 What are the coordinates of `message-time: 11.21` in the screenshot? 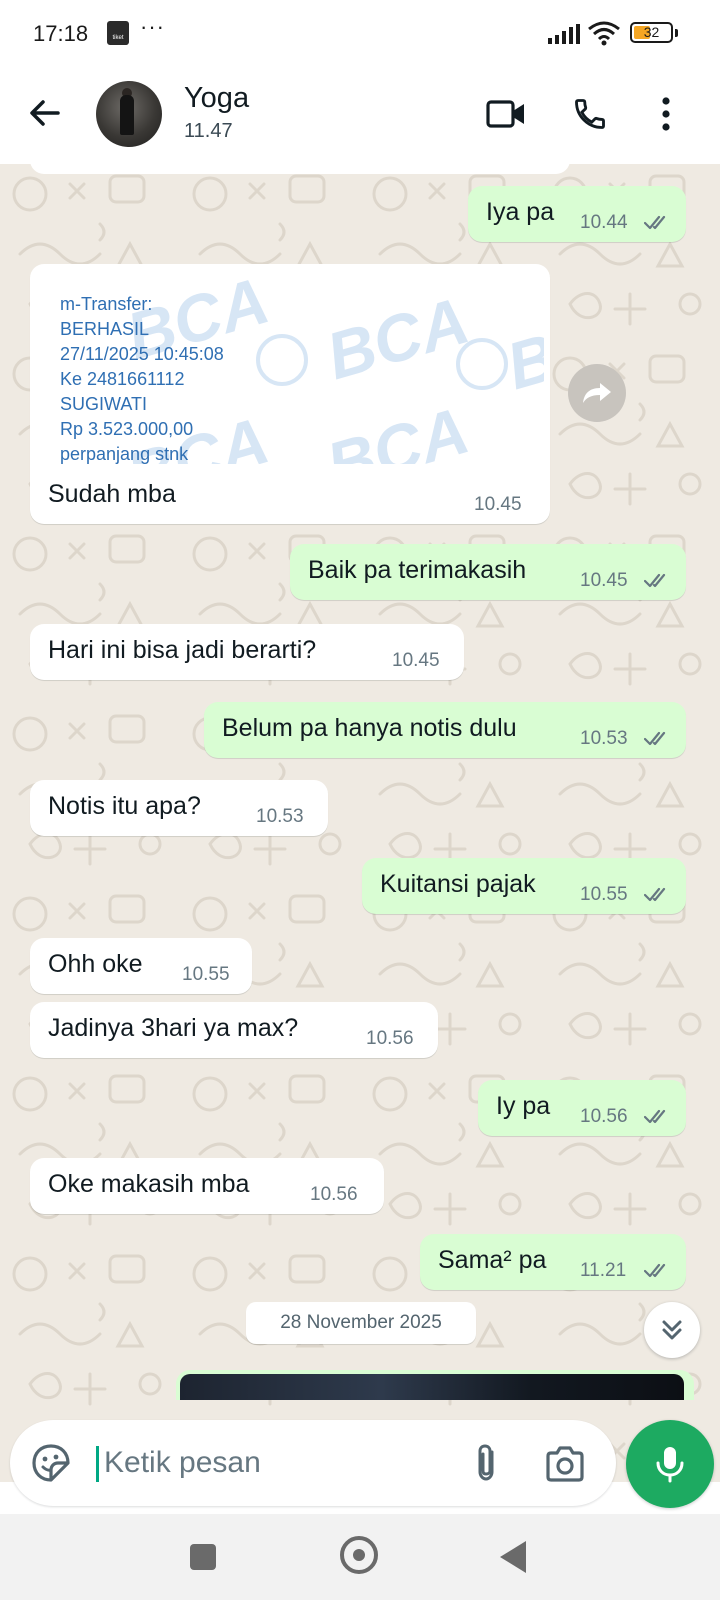 It's located at (603, 1270).